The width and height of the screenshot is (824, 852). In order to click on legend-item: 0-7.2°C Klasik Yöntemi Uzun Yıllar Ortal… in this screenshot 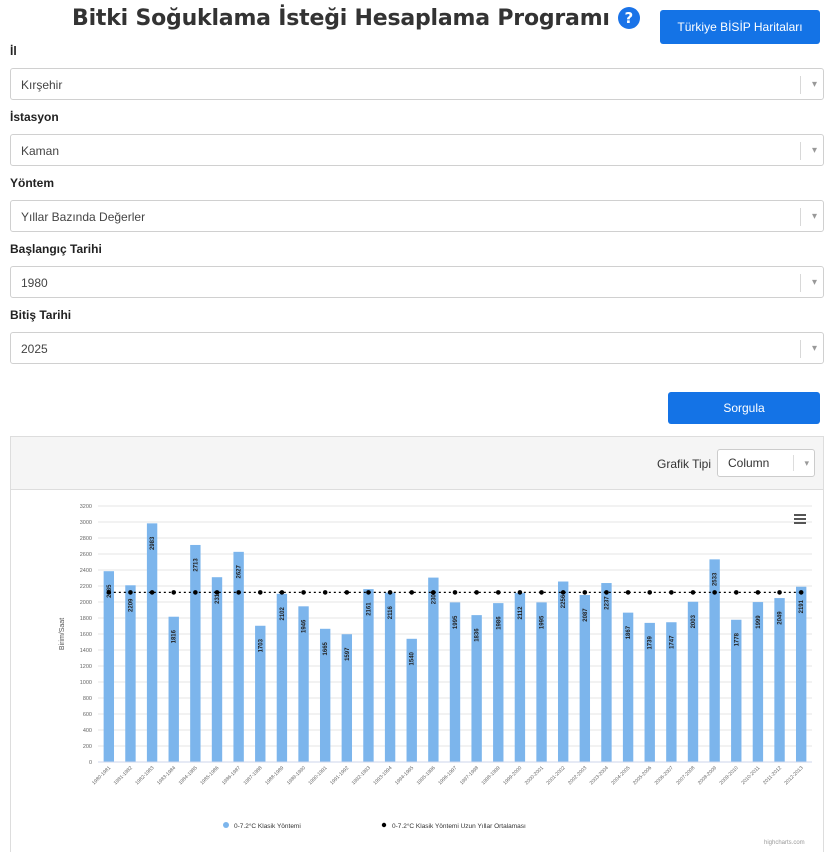, I will do `click(459, 826)`.